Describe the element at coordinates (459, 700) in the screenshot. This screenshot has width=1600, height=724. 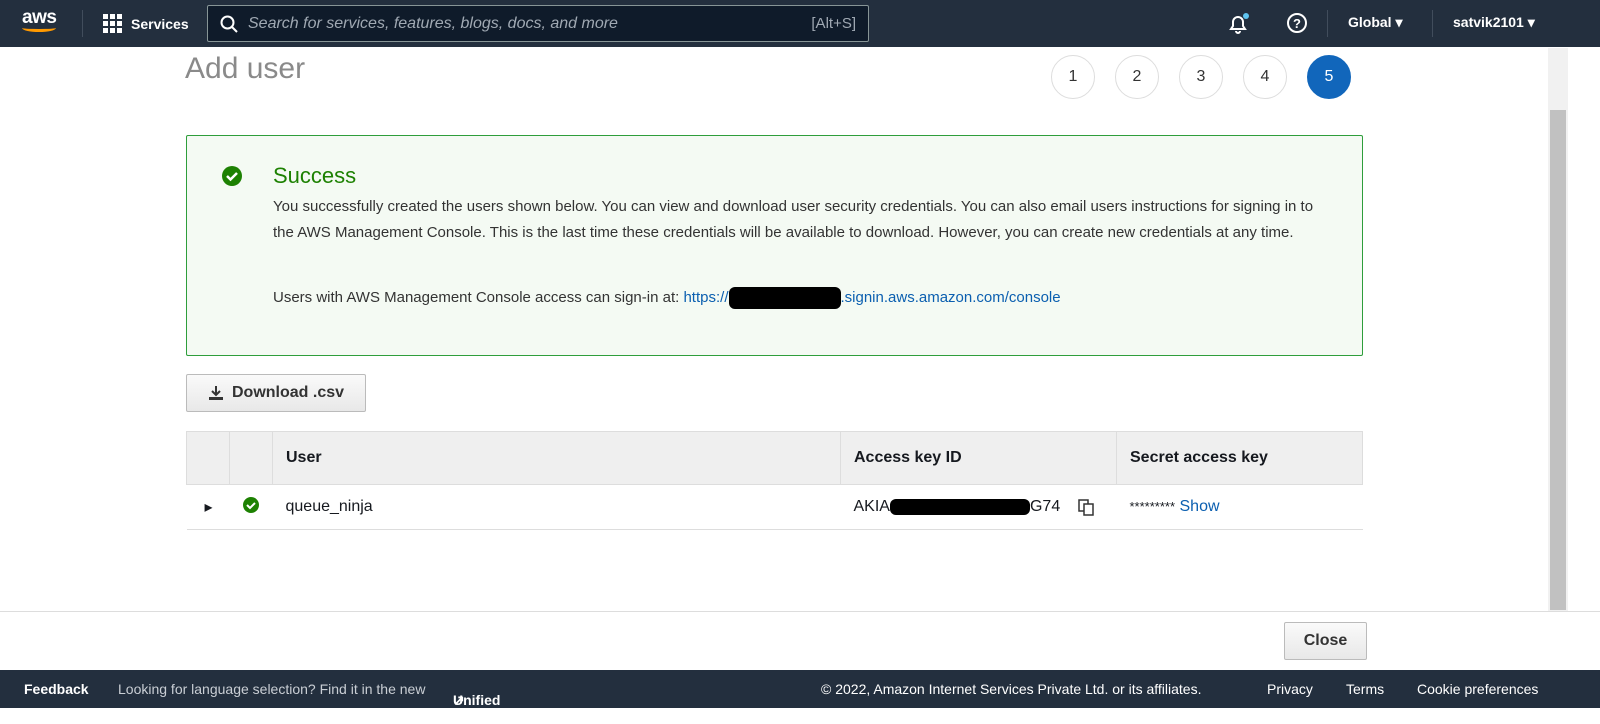
I see `external-link-icon: ↗` at that location.